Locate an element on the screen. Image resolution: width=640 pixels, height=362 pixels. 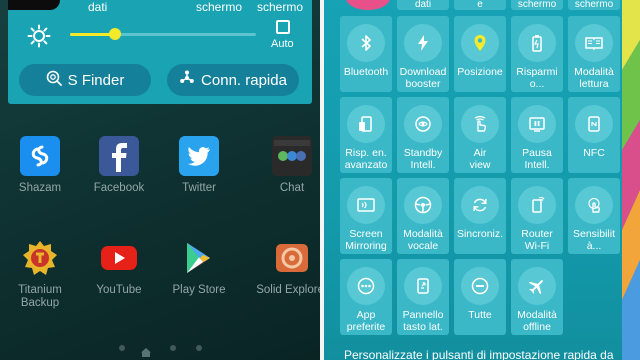
bluetooth-icon is located at coordinates (366, 43).